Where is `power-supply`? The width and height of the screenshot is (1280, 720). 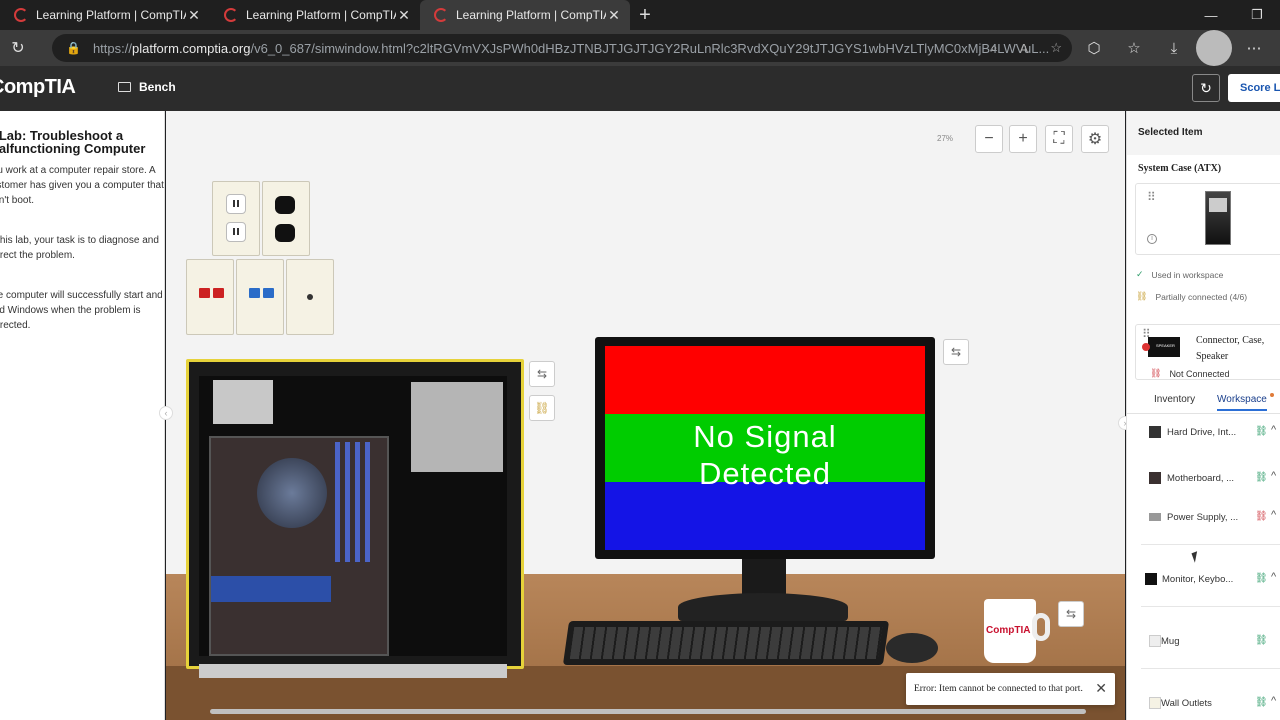 power-supply is located at coordinates (243, 402).